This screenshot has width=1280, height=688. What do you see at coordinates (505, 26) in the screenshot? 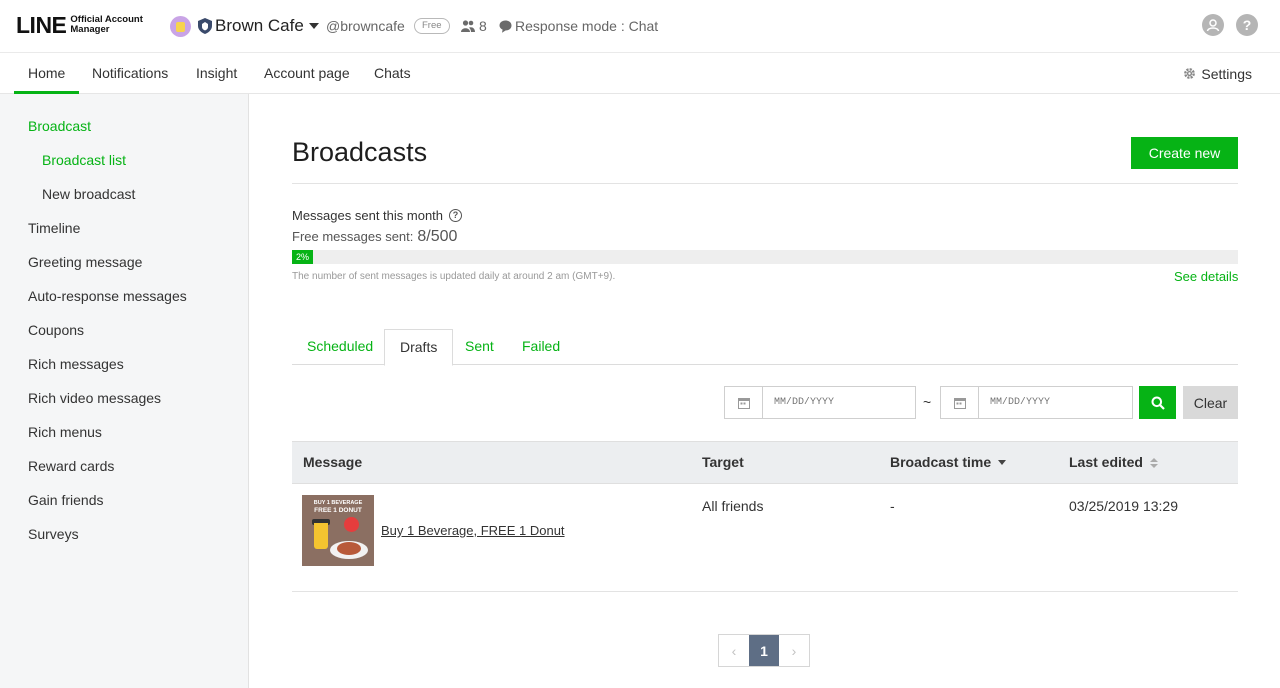
I see `chat-bubble-icon` at bounding box center [505, 26].